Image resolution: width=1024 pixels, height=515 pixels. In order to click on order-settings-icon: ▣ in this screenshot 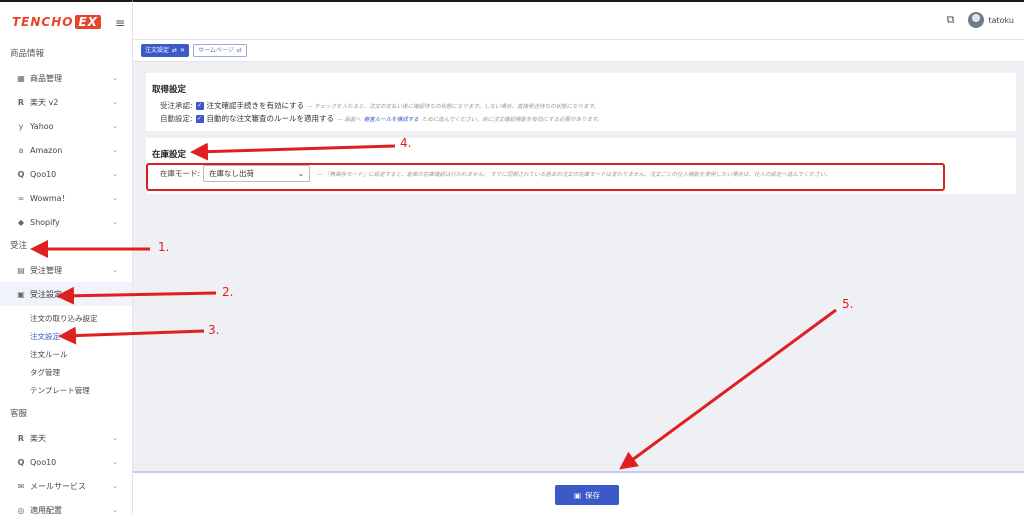, I will do `click(21, 294)`.